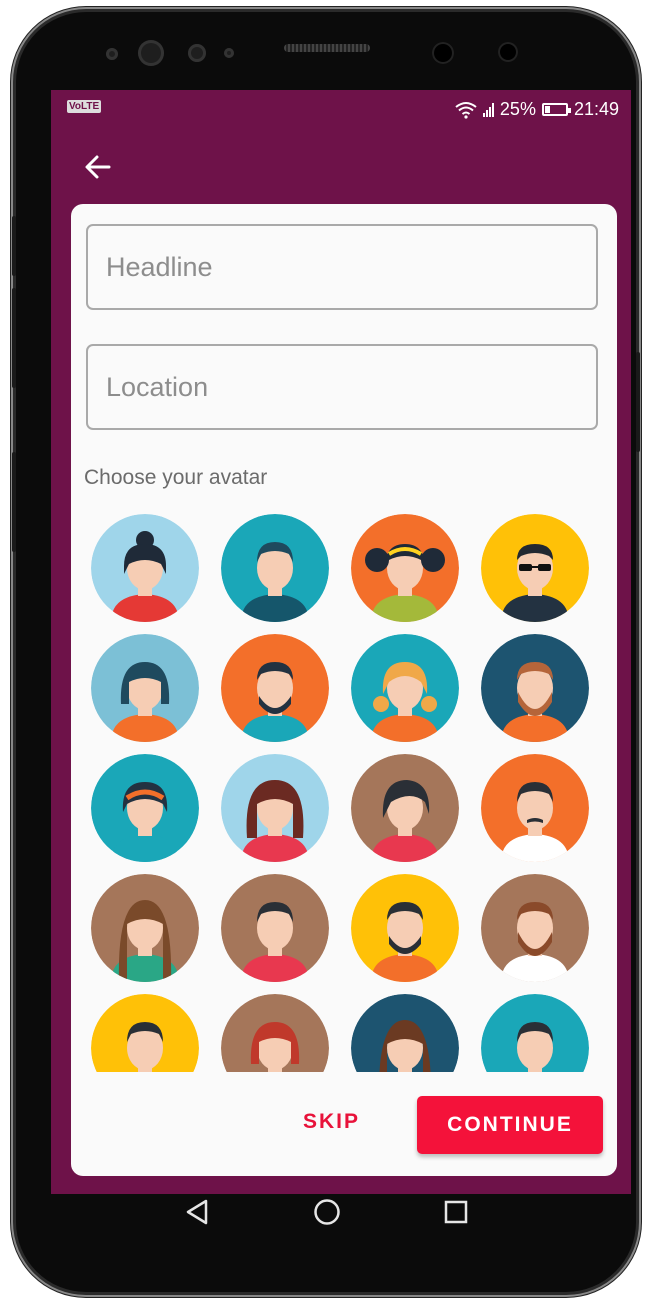 This screenshot has width=652, height=1305. I want to click on circle-home-icon, so click(327, 1212).